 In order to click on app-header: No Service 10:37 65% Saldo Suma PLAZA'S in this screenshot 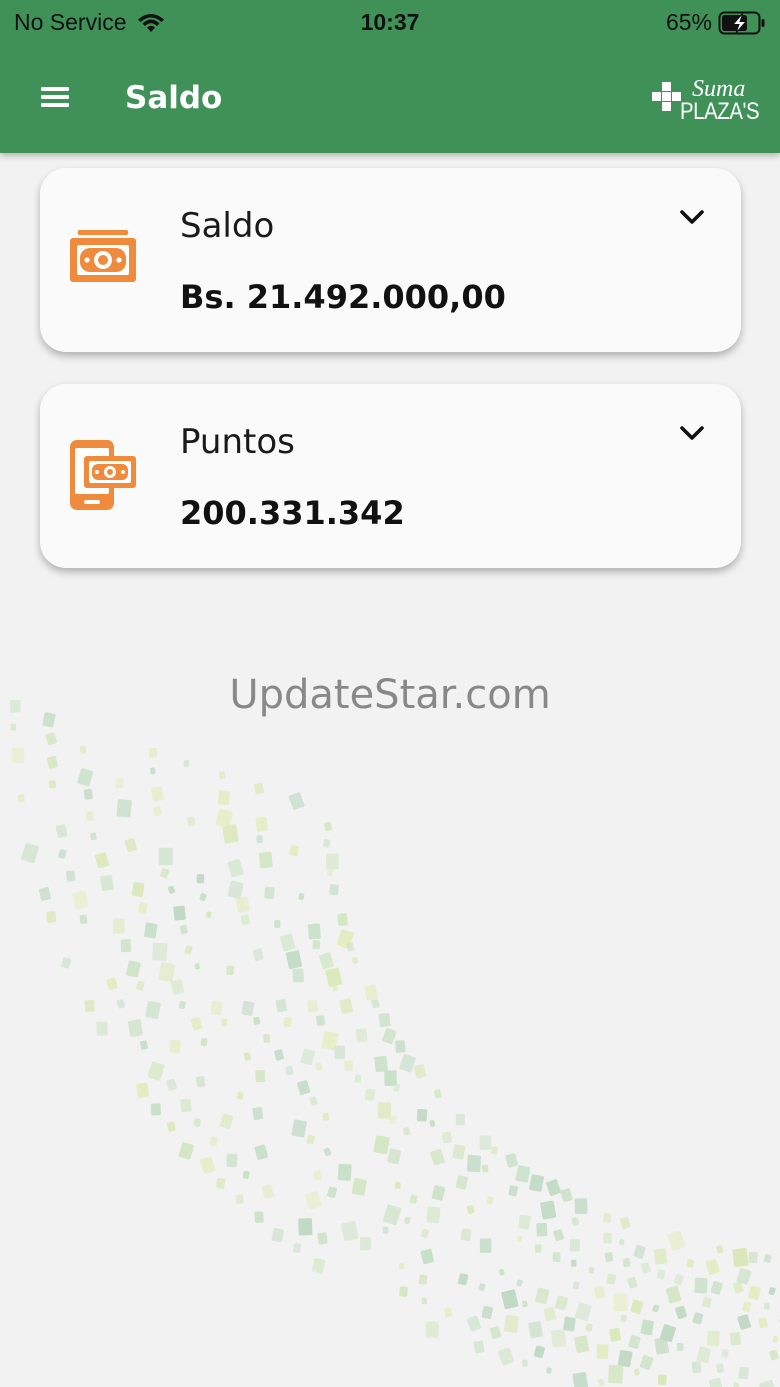, I will do `click(390, 76)`.